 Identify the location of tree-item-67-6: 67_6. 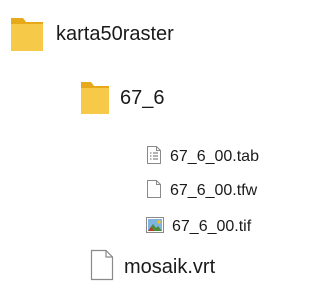
(122, 98).